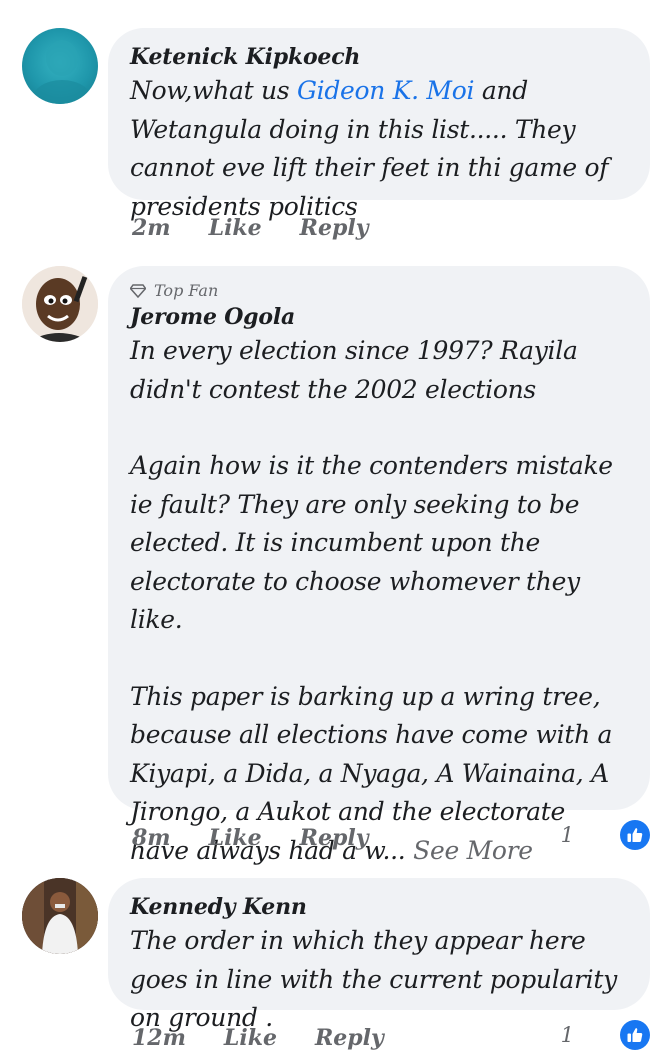 This screenshot has width=672, height=1056. Describe the element at coordinates (151, 228) in the screenshot. I see `comment-timestamp: 2m` at that location.